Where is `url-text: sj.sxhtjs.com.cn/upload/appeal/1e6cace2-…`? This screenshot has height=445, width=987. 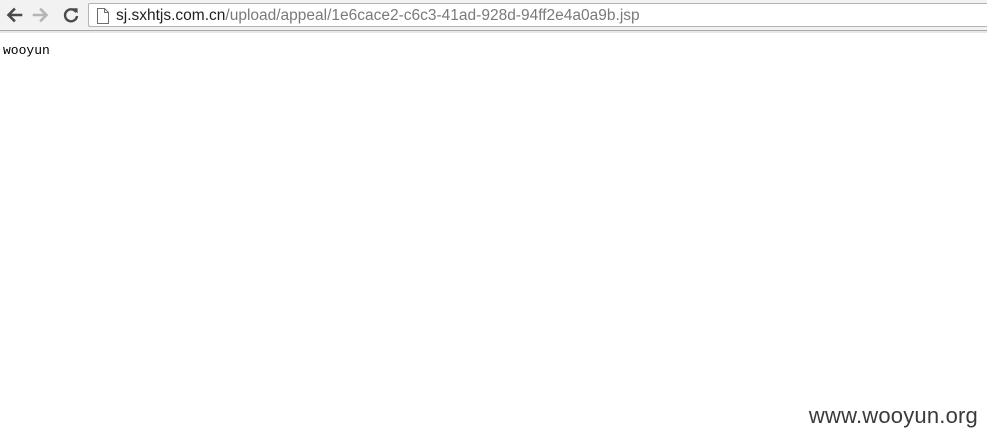
url-text: sj.sxhtjs.com.cn/upload/appeal/1e6cace2-… is located at coordinates (378, 16).